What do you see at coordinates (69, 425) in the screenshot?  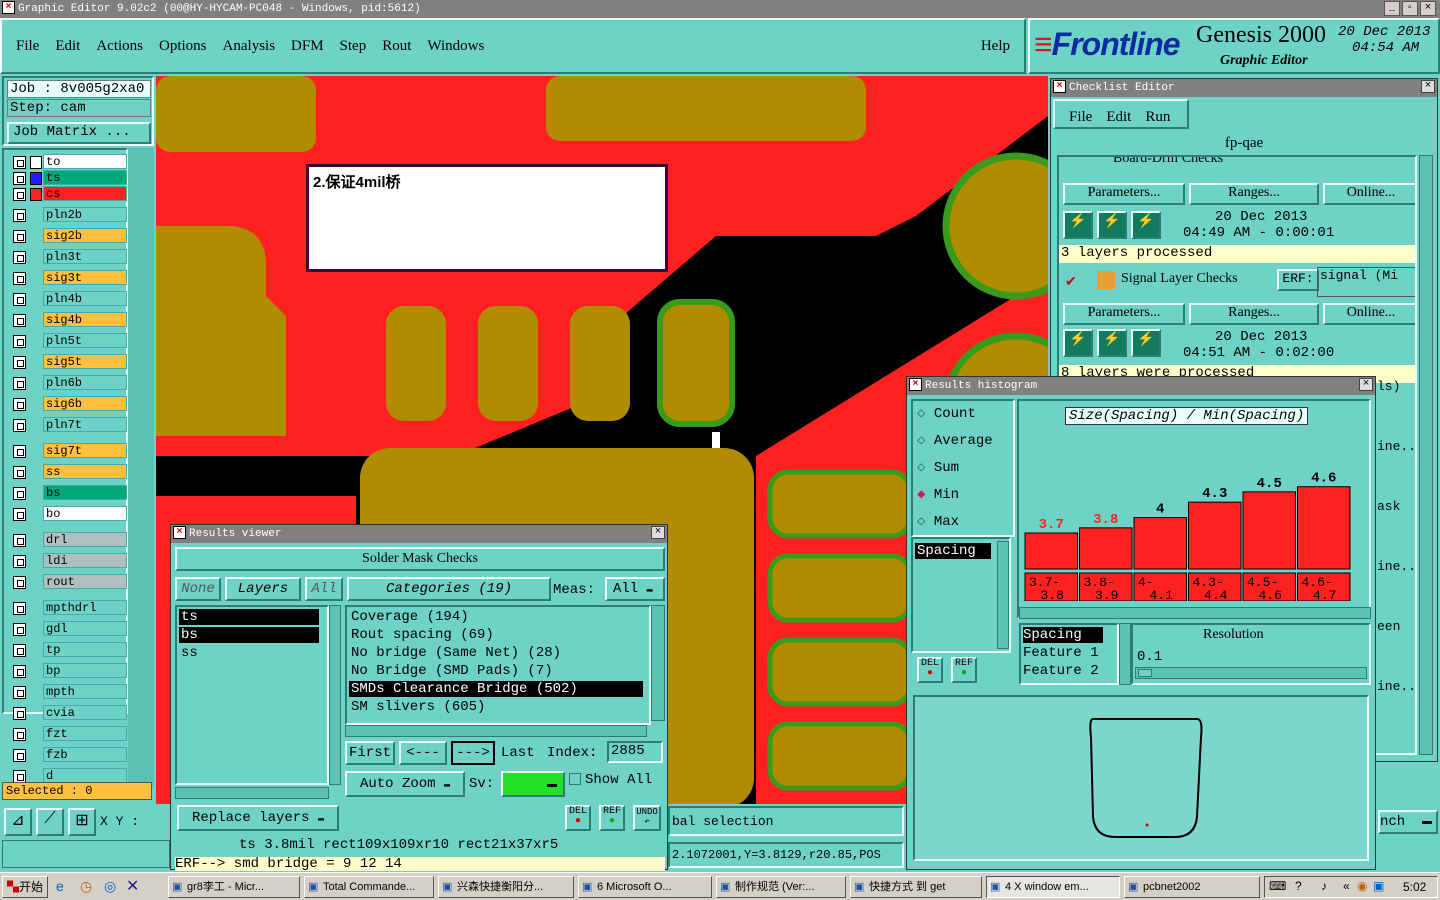 I see `layer-row-pln7t: pln7t` at bounding box center [69, 425].